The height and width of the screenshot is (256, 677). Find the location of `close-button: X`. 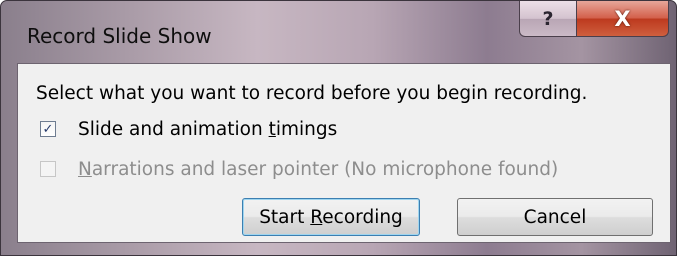

close-button: X is located at coordinates (623, 19).